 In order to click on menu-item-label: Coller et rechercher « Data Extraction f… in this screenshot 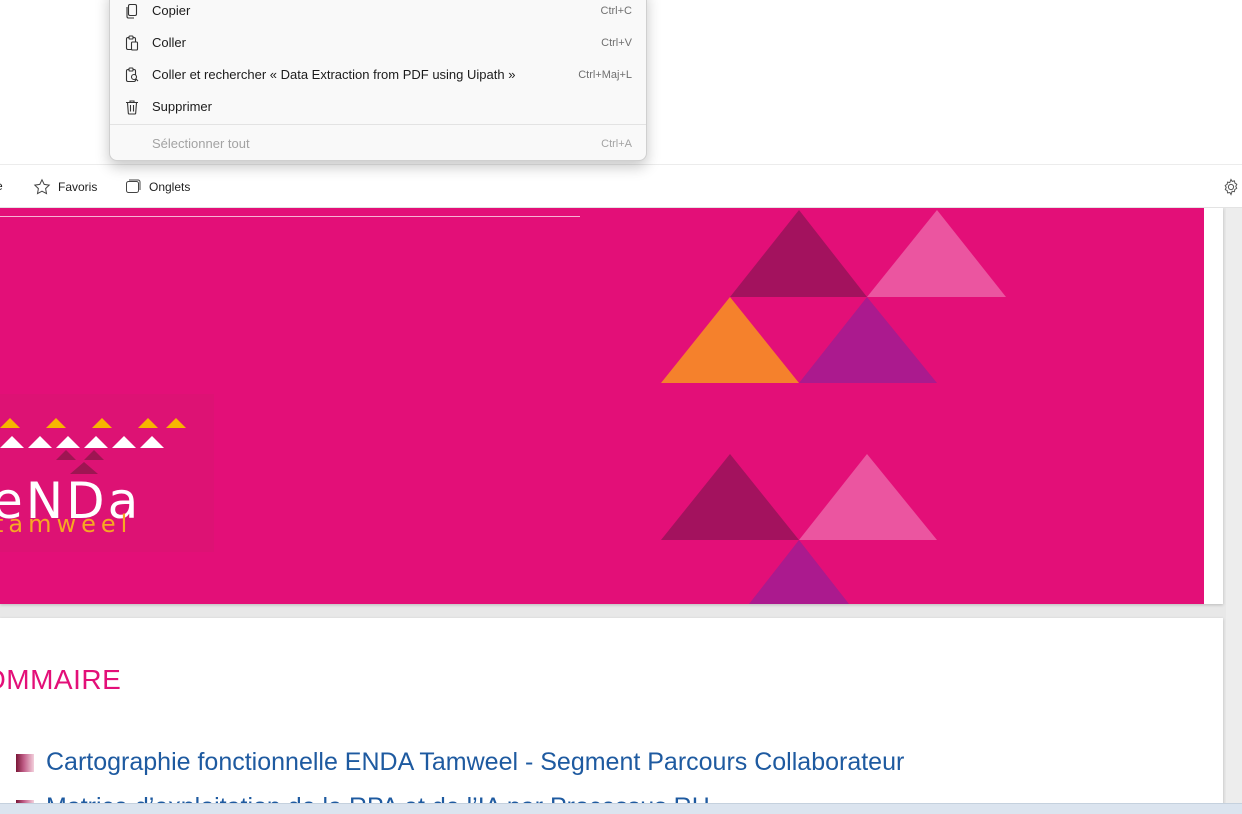, I will do `click(334, 74)`.